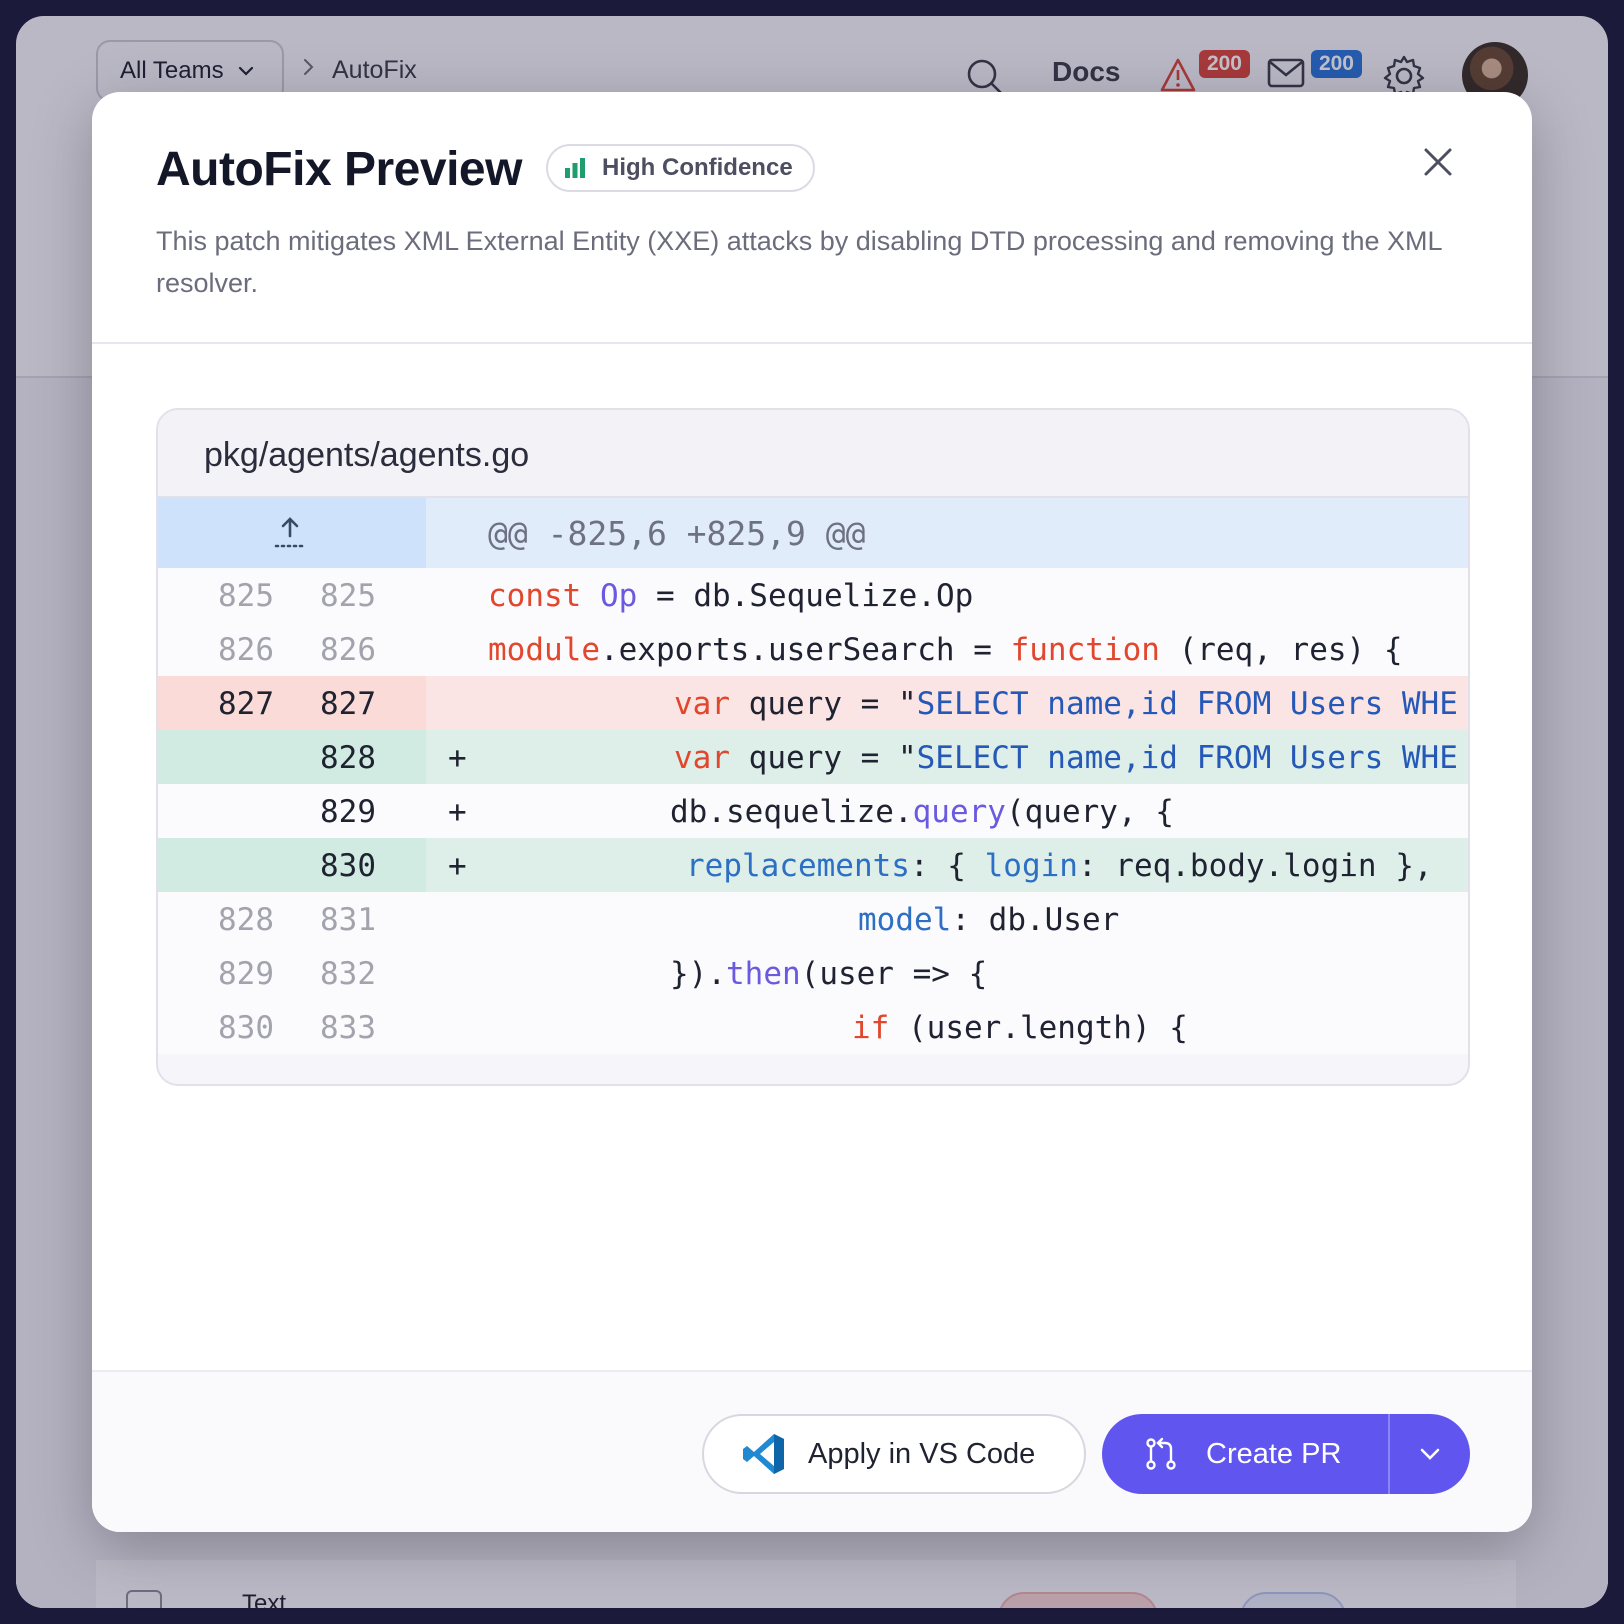 This screenshot has height=1624, width=1624. Describe the element at coordinates (763, 974) in the screenshot. I see `code-method: then` at that location.